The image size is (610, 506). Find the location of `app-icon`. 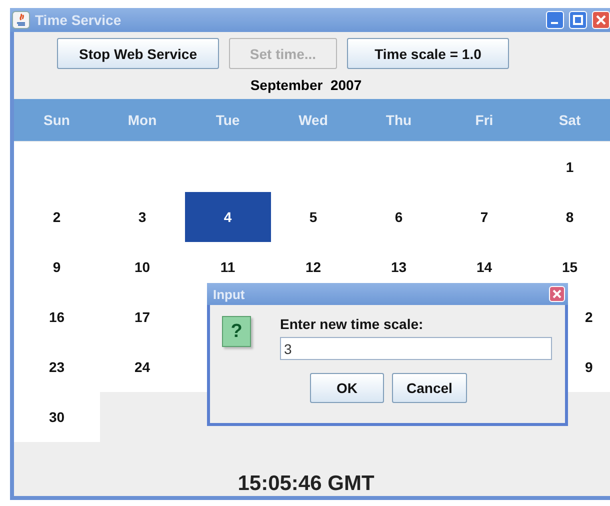

app-icon is located at coordinates (21, 20).